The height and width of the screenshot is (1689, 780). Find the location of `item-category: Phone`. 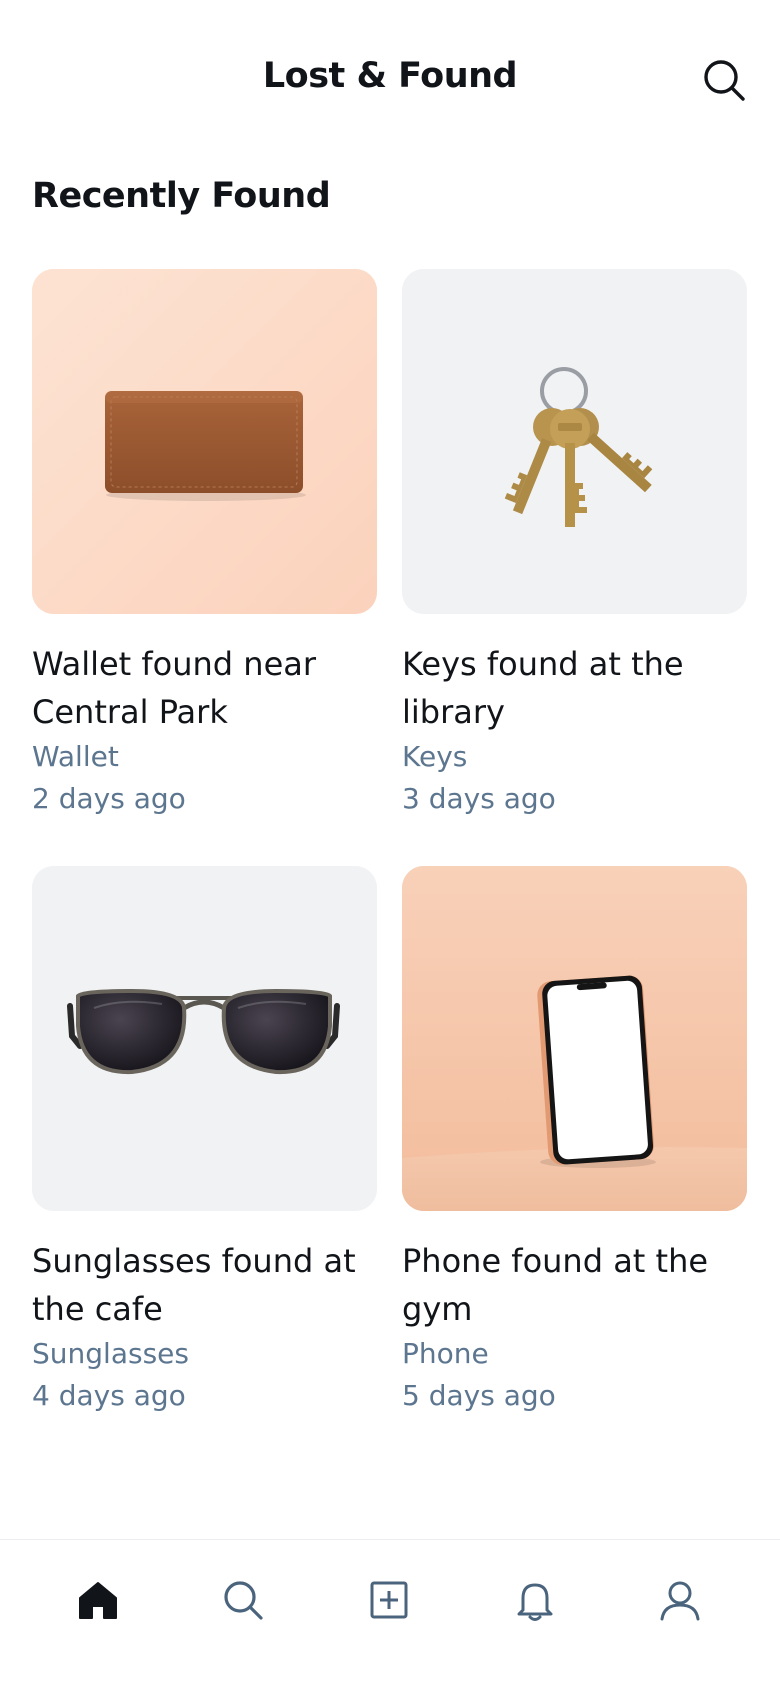

item-category: Phone is located at coordinates (445, 1353).